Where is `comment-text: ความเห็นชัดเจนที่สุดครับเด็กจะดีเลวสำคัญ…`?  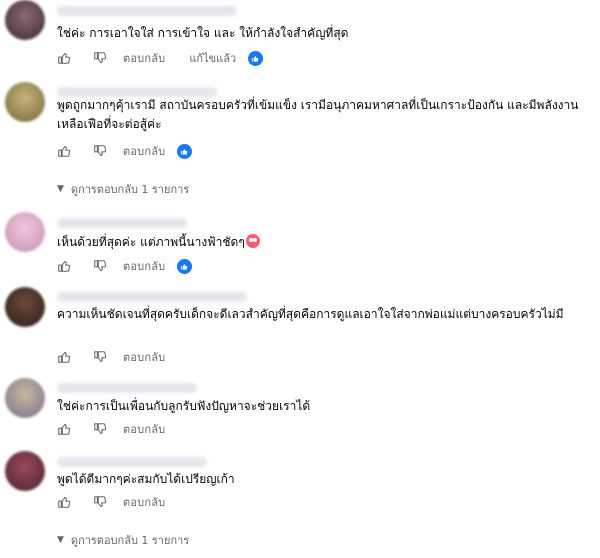
comment-text: ความเห็นชัดเจนที่สุดครับเด็กจะดีเลวสำคัญ… is located at coordinates (310, 314).